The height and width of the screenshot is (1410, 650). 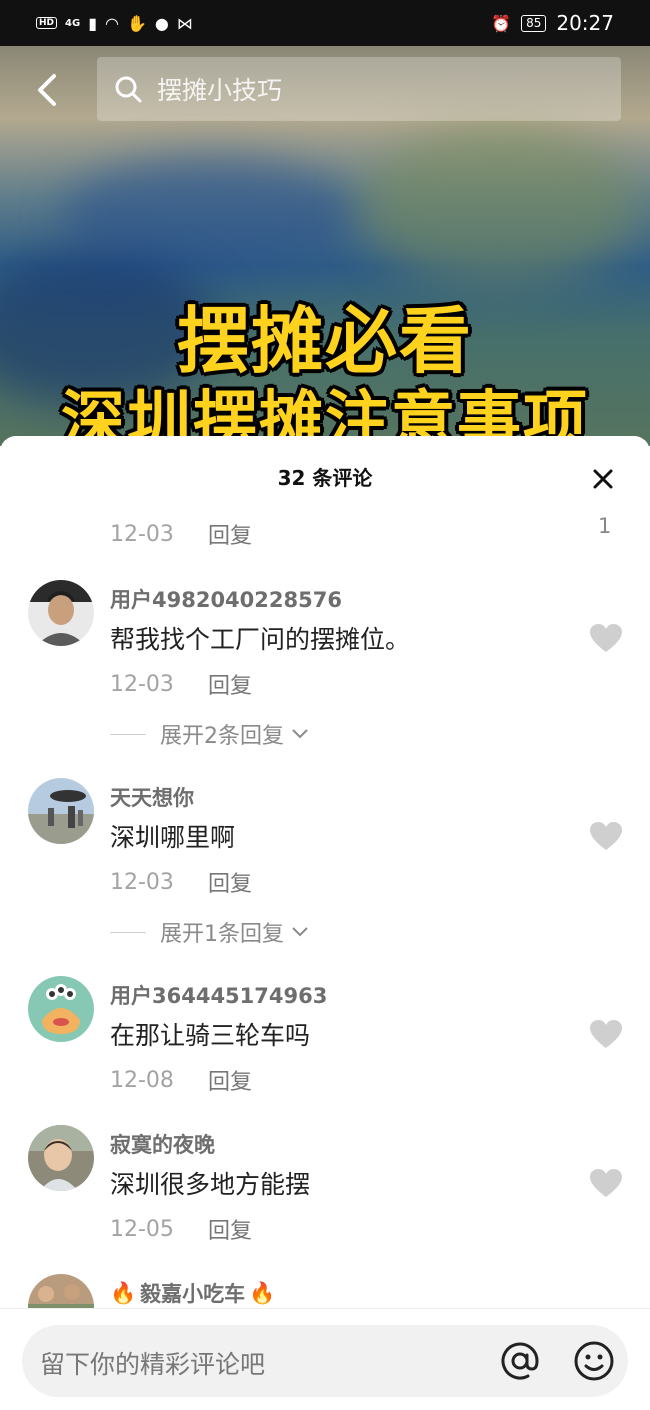 I want to click on signal-bars-icon: ▮, so click(x=92, y=23).